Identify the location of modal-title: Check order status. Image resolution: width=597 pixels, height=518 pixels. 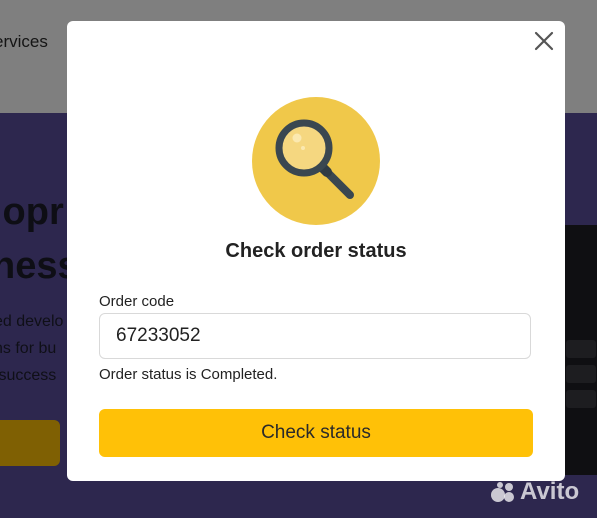
(316, 251).